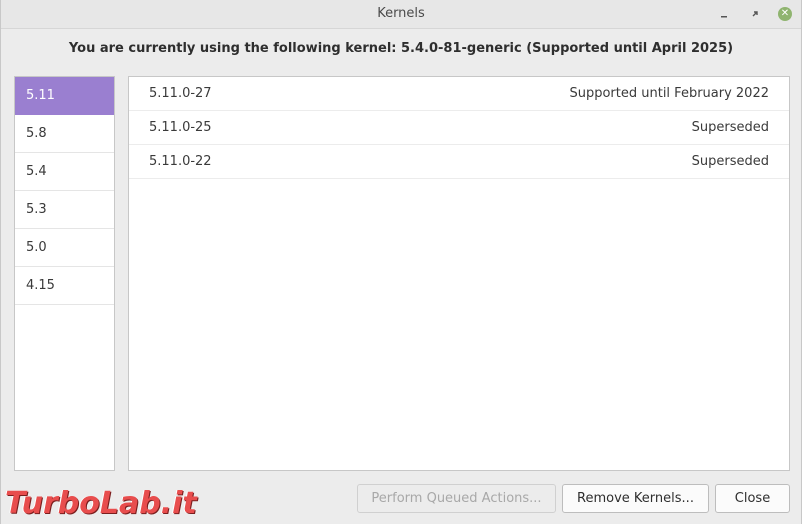 The image size is (802, 524). I want to click on maximize-button, so click(755, 14).